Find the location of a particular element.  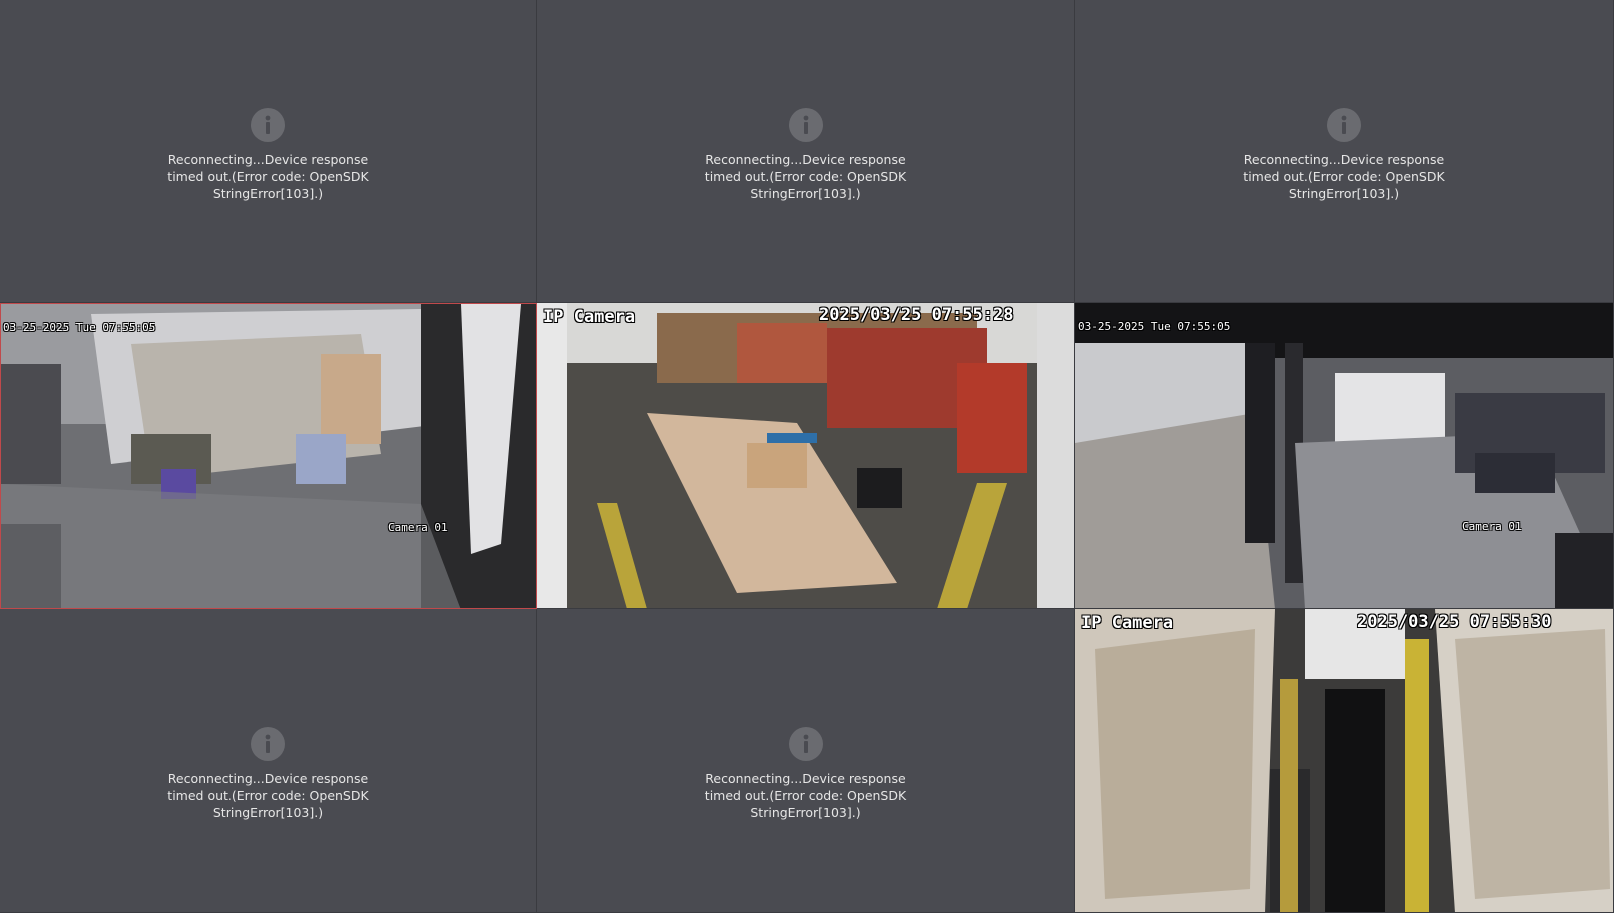

video-tile-9: IP Camera 2025/03/25 07:55:30 is located at coordinates (1344, 761).